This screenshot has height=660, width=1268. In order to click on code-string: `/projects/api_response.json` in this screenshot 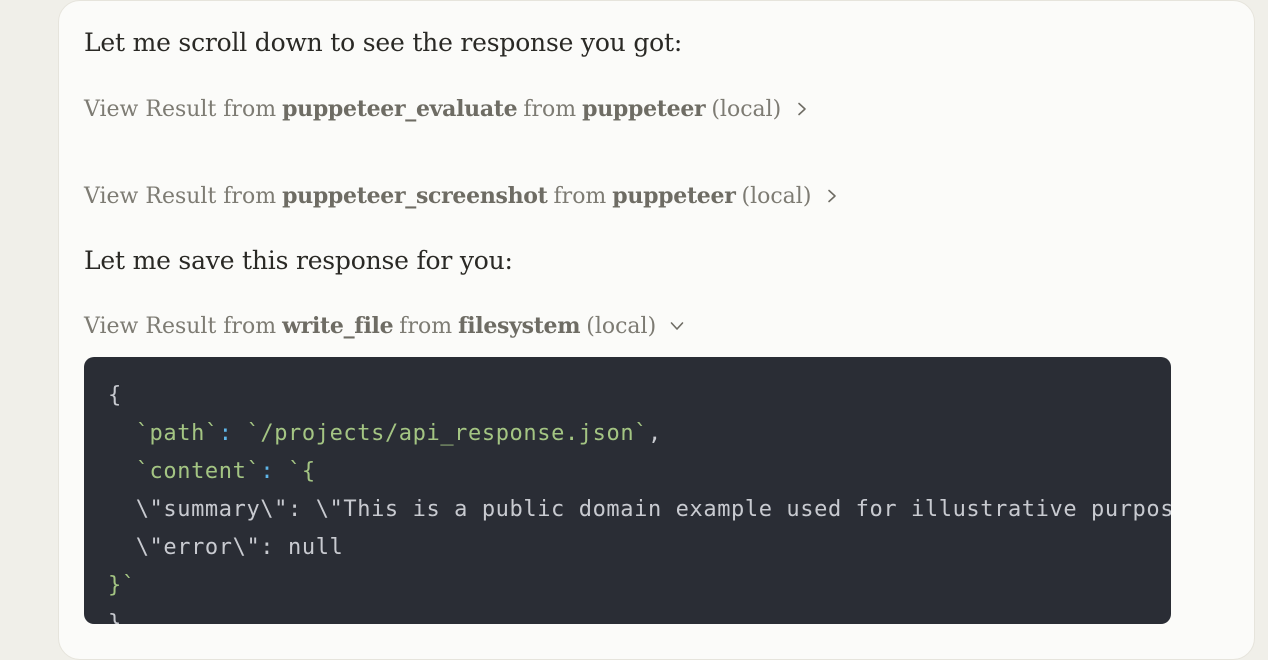, I will do `click(447, 433)`.